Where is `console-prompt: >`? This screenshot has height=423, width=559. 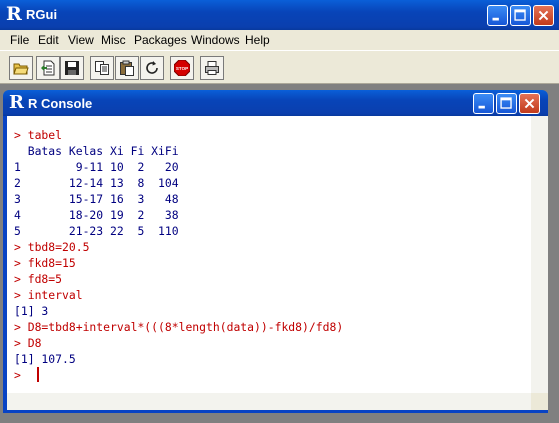
console-prompt: > is located at coordinates (21, 375).